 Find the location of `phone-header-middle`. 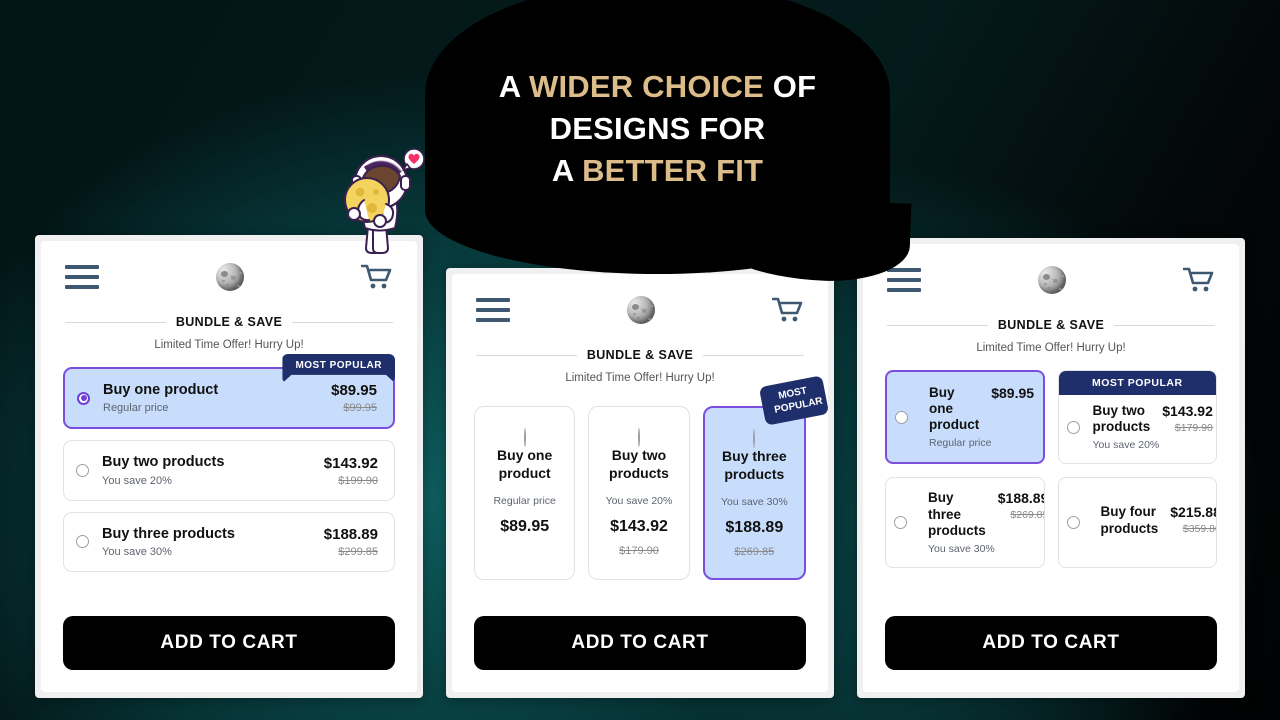

phone-header-middle is located at coordinates (640, 299).